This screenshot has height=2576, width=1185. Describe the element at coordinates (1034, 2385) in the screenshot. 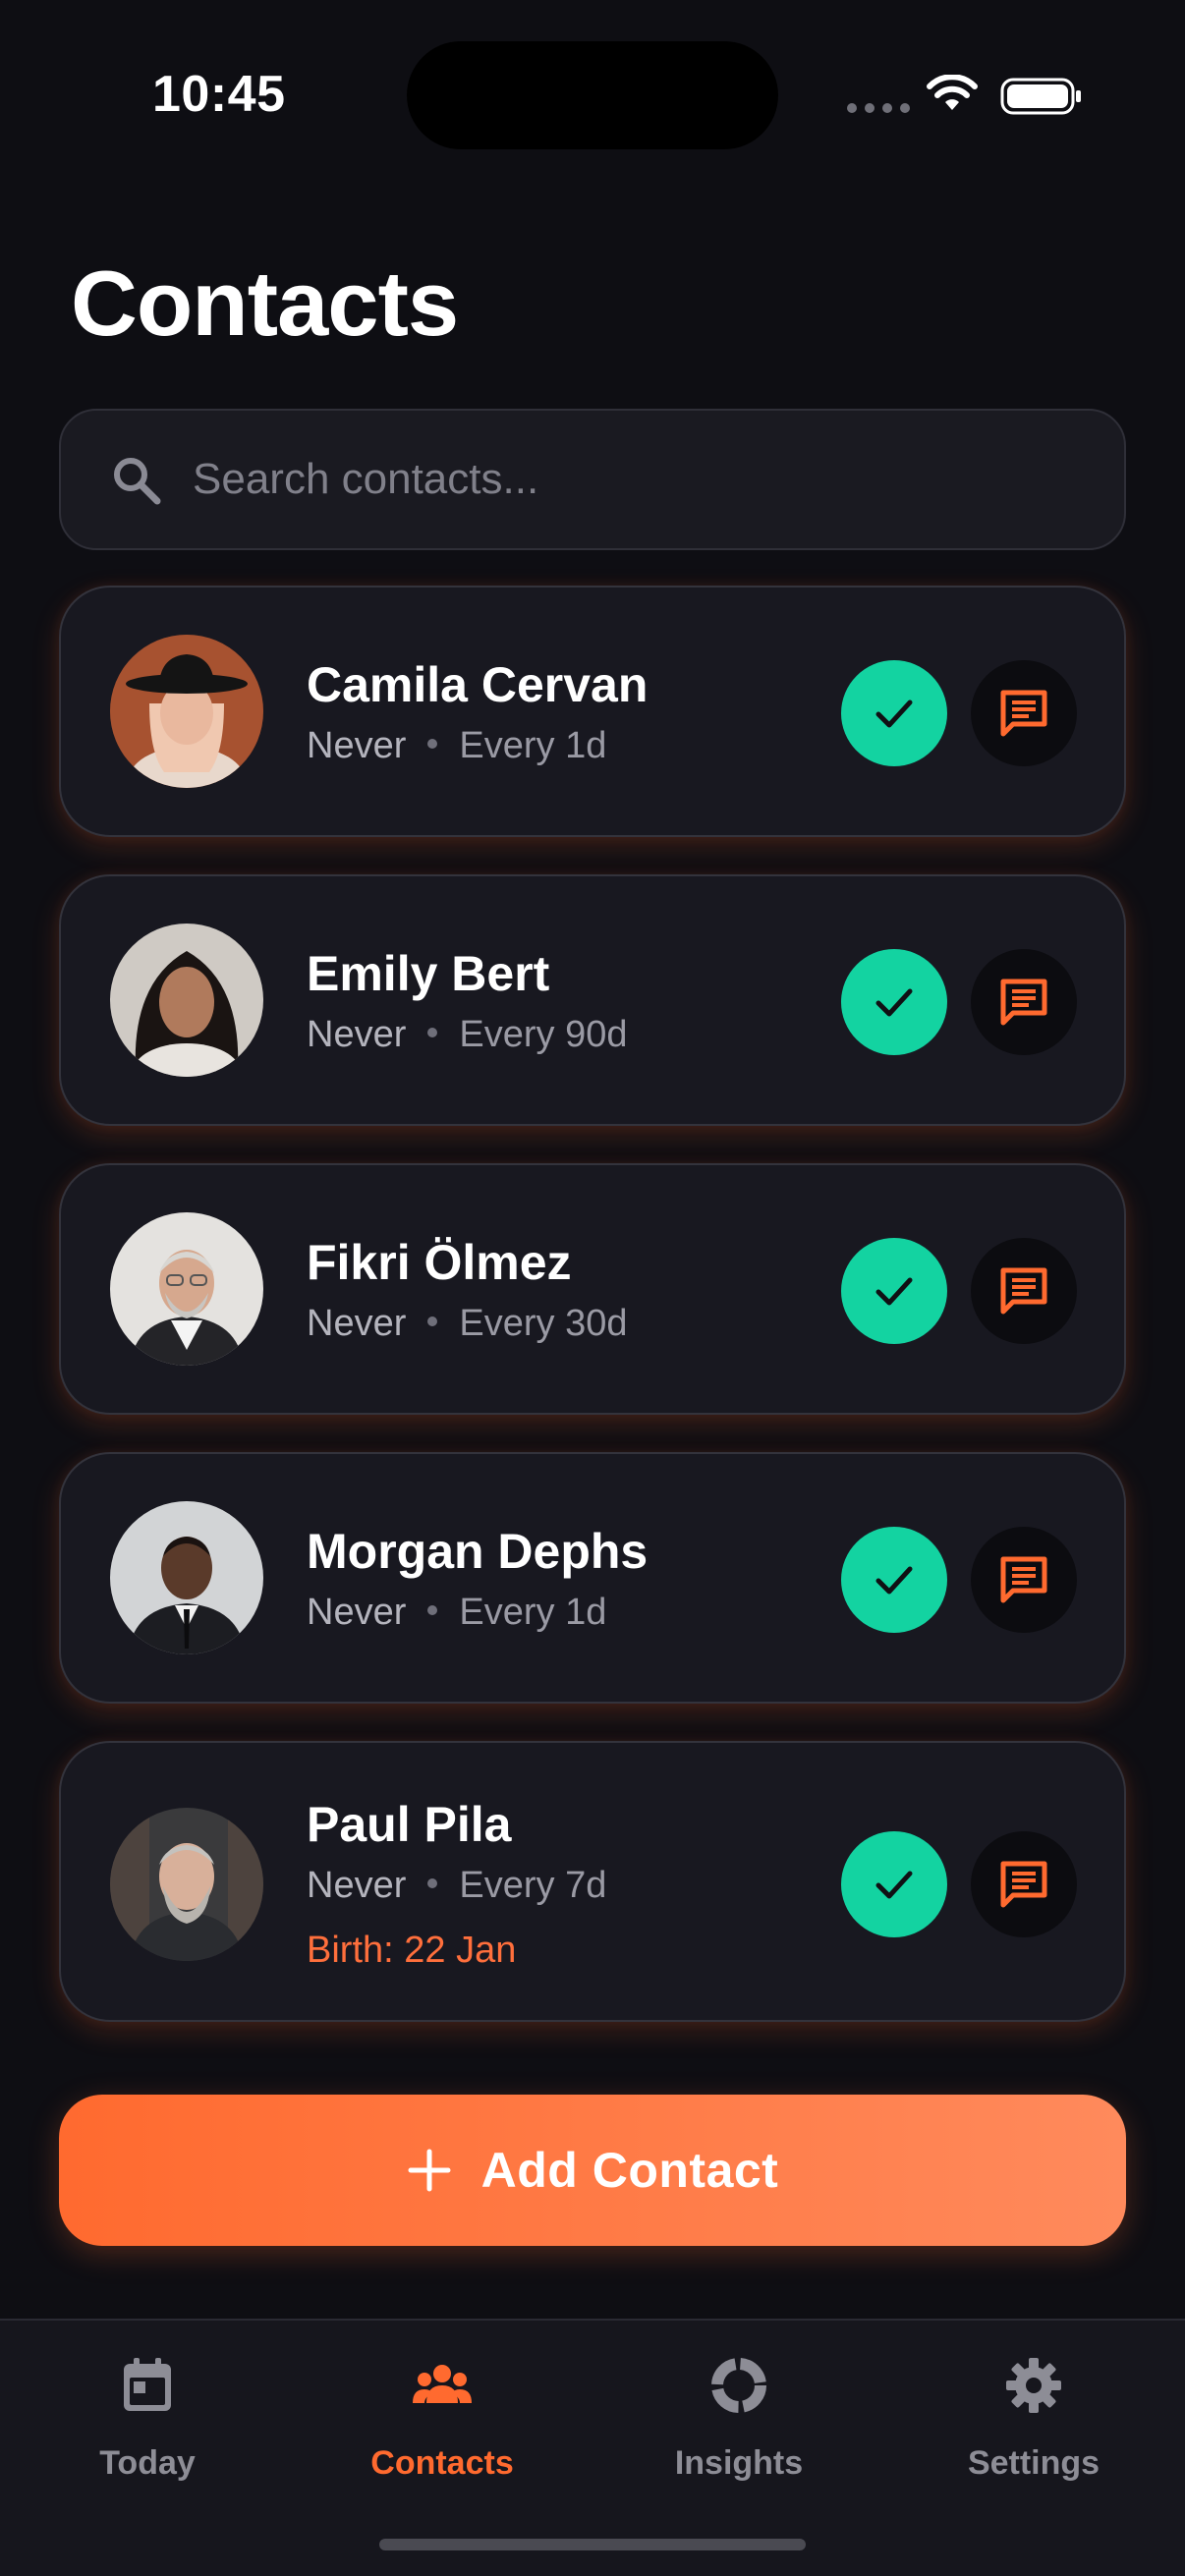

I see `gear-icon` at that location.